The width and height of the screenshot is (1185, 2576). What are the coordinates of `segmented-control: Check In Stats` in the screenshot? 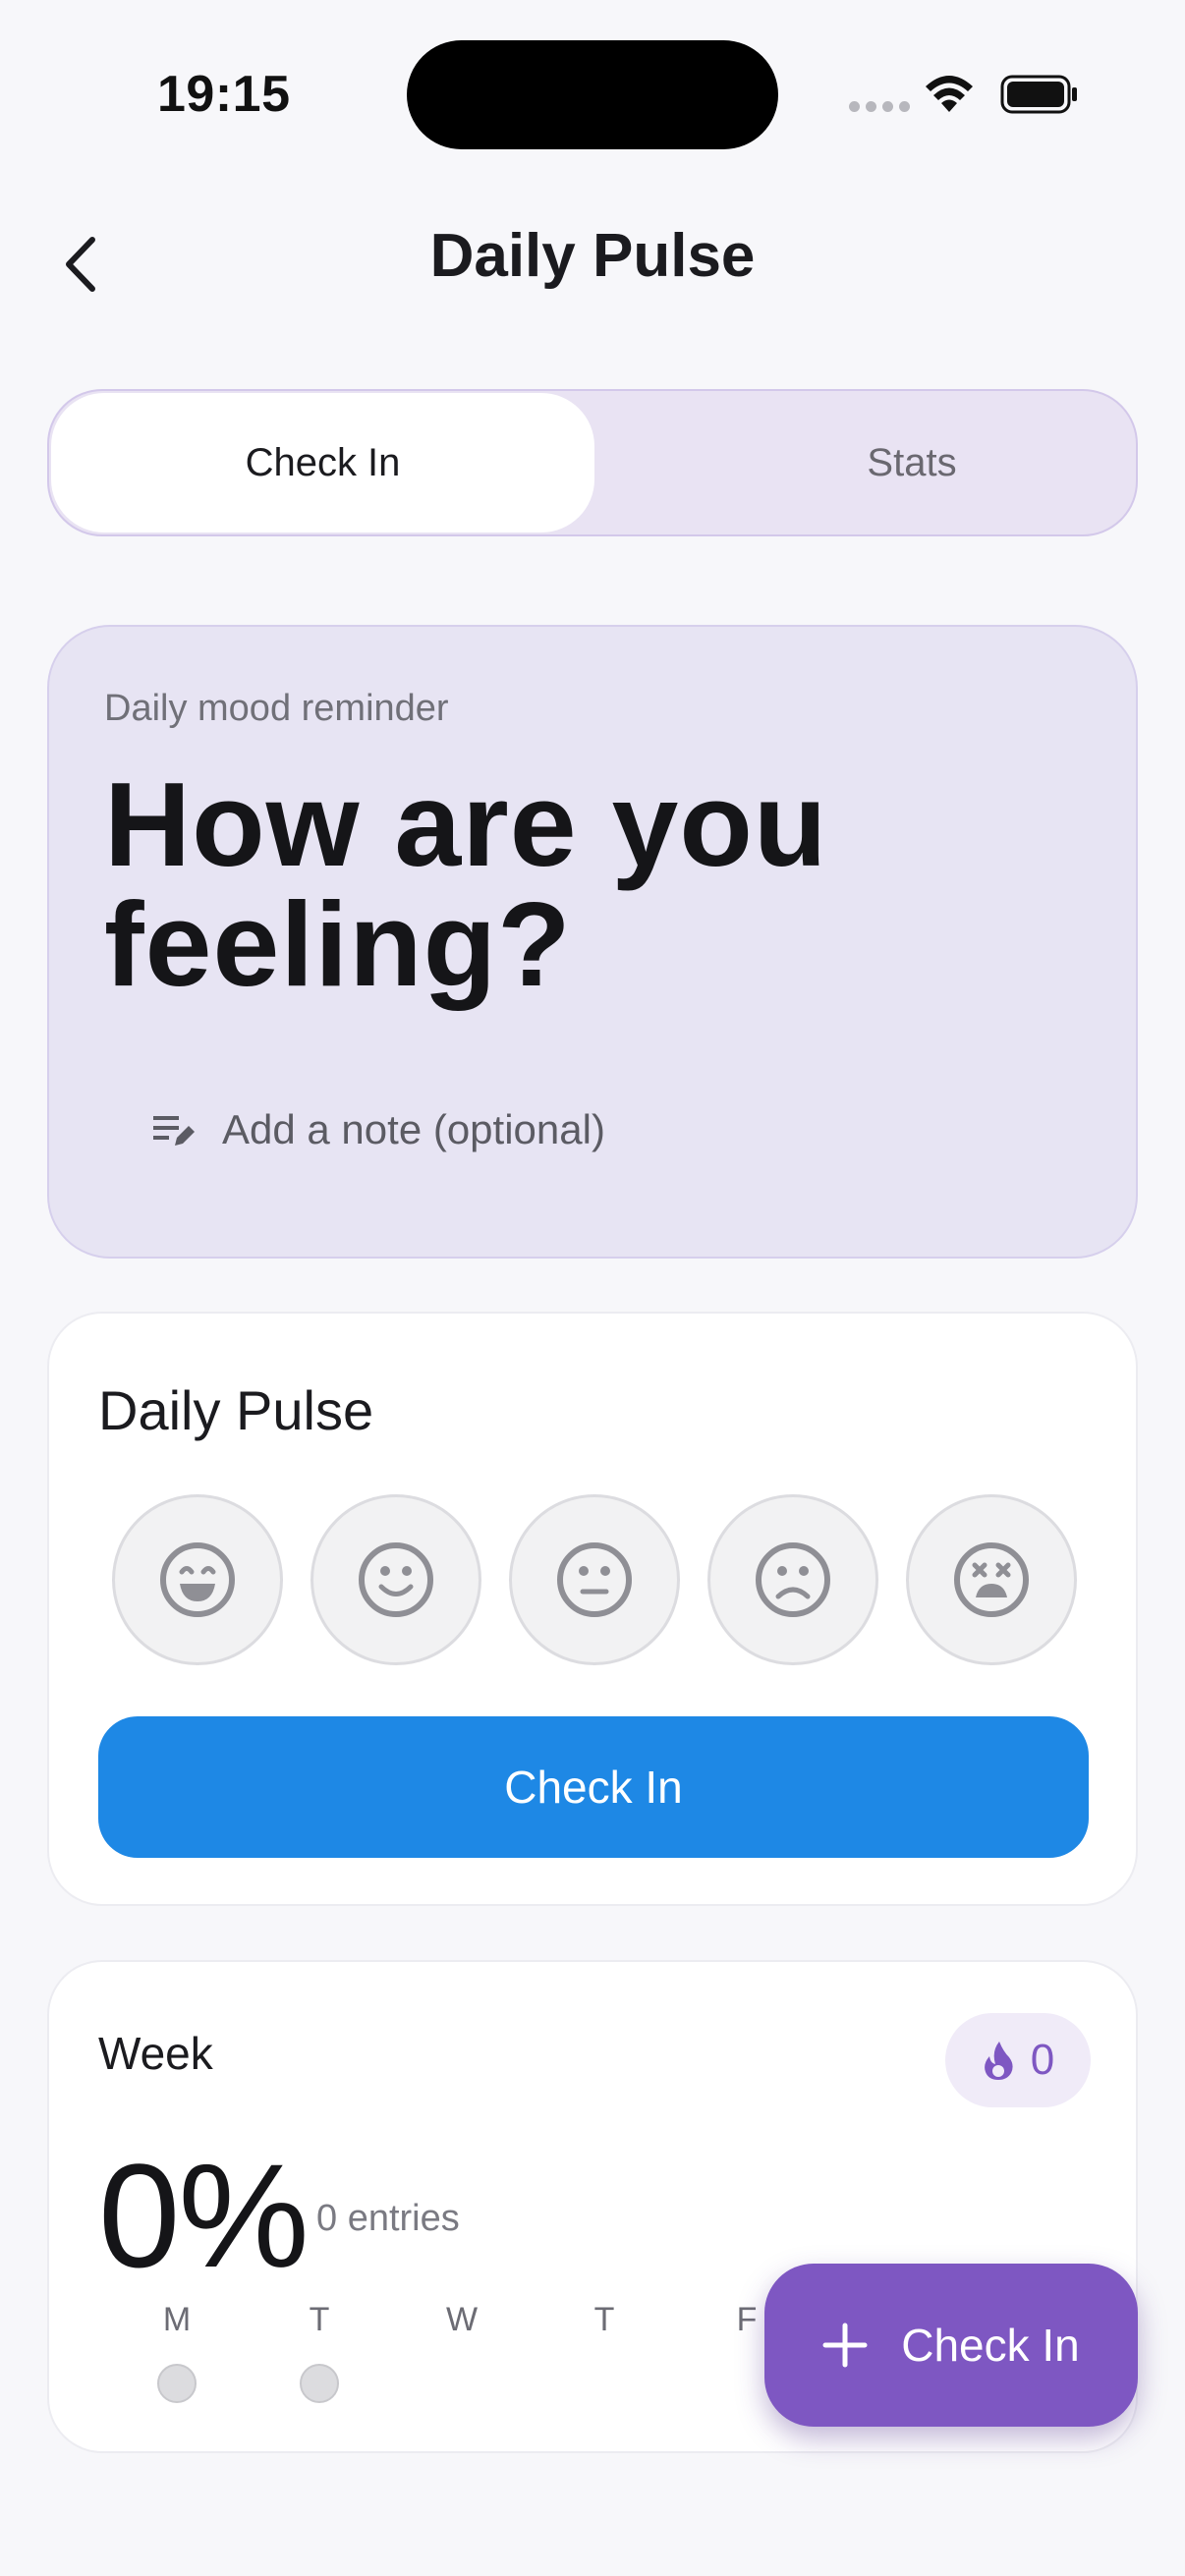 It's located at (592, 462).